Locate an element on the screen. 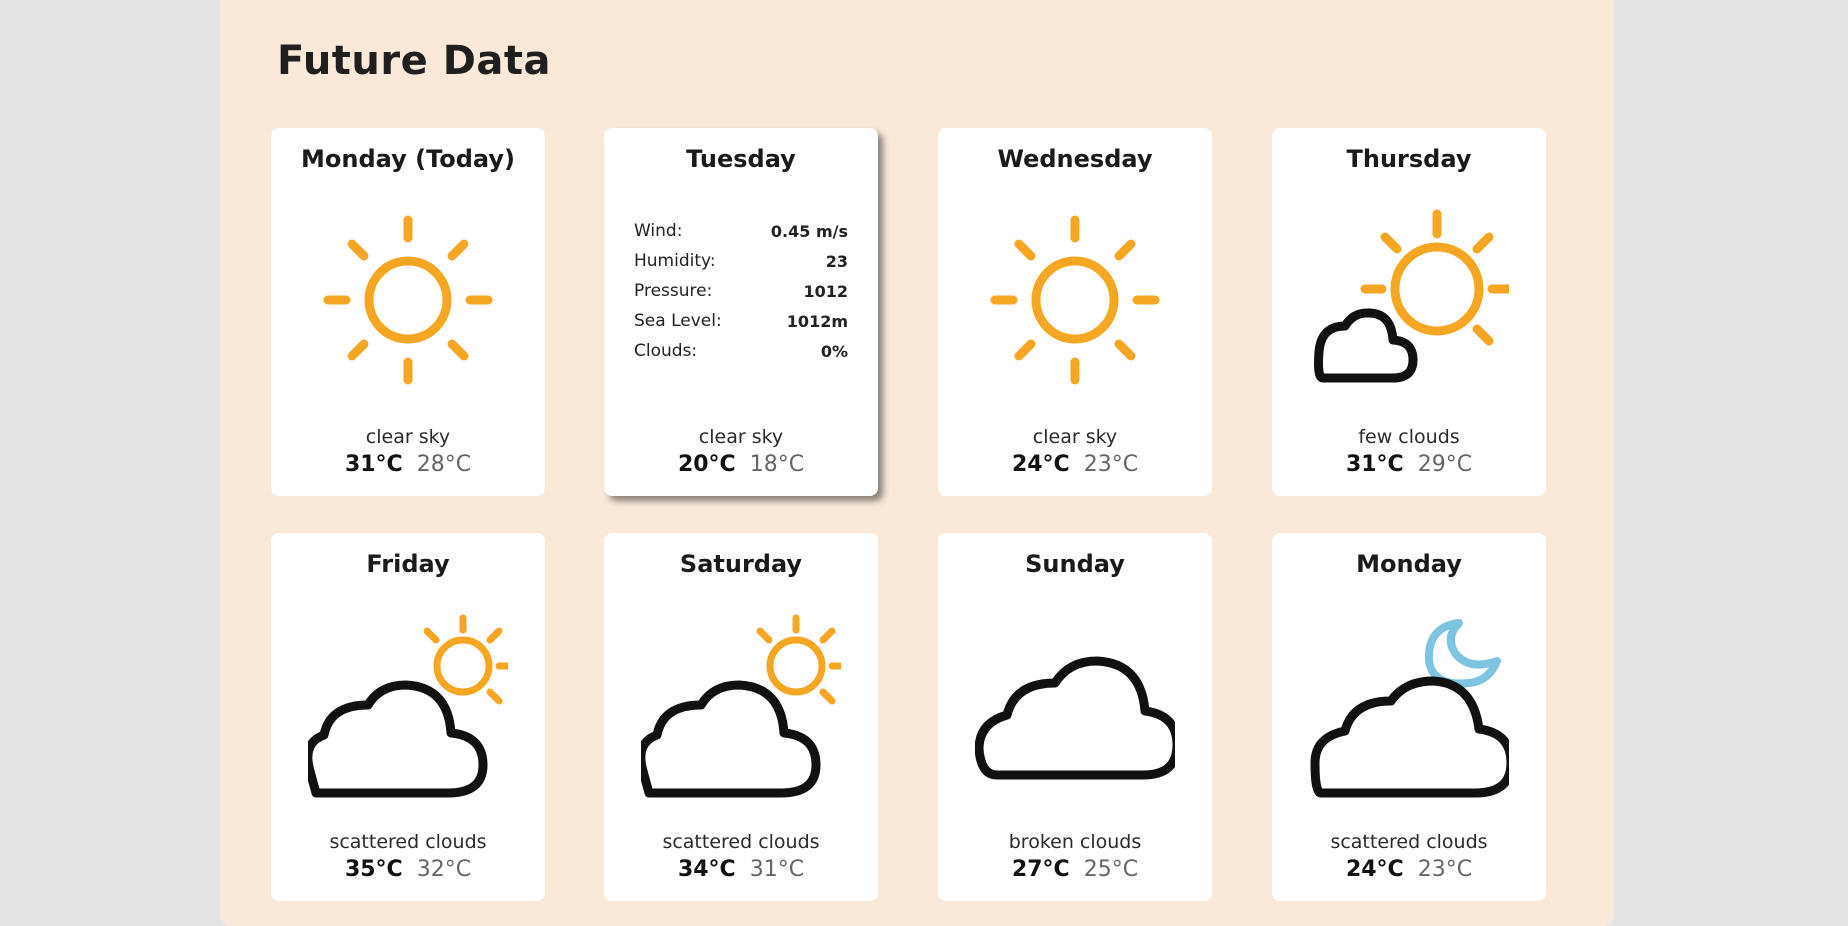 The width and height of the screenshot is (1848, 926). temperature-range: 31°C 29°C is located at coordinates (1409, 464).